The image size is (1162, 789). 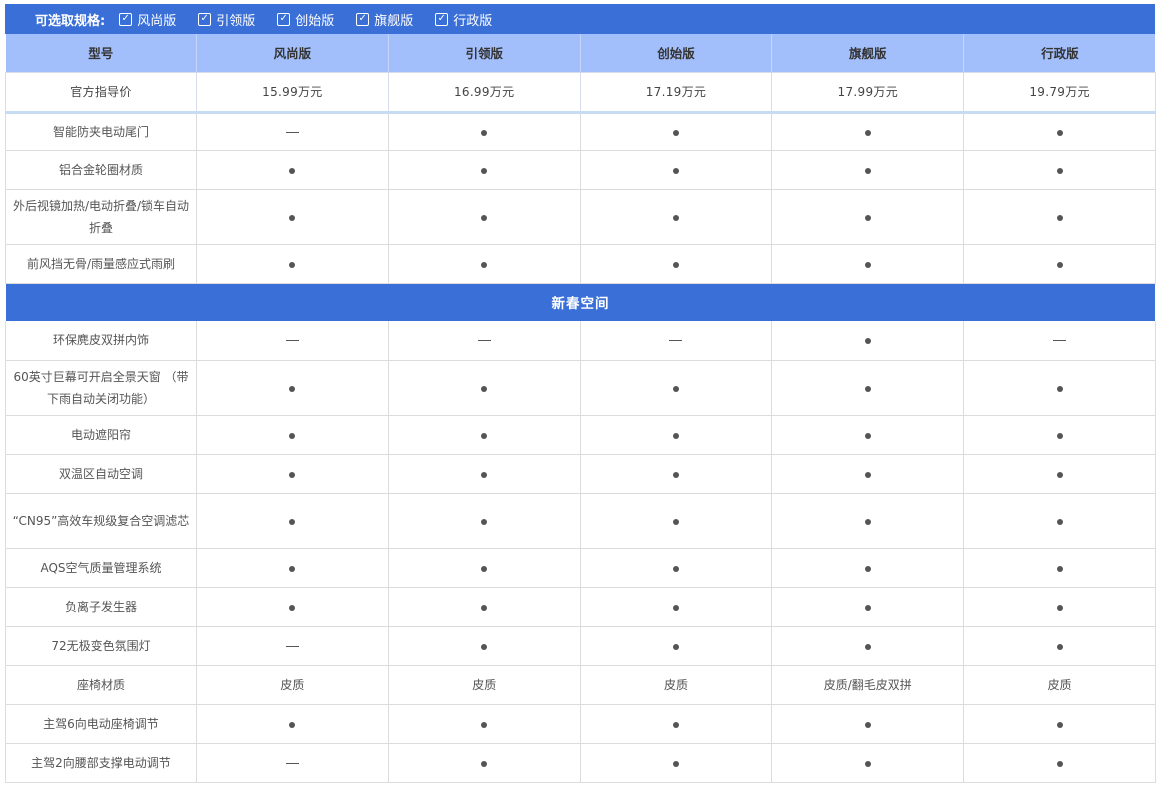 I want to click on header-col-xingzheng: 行政版, so click(x=1059, y=53).